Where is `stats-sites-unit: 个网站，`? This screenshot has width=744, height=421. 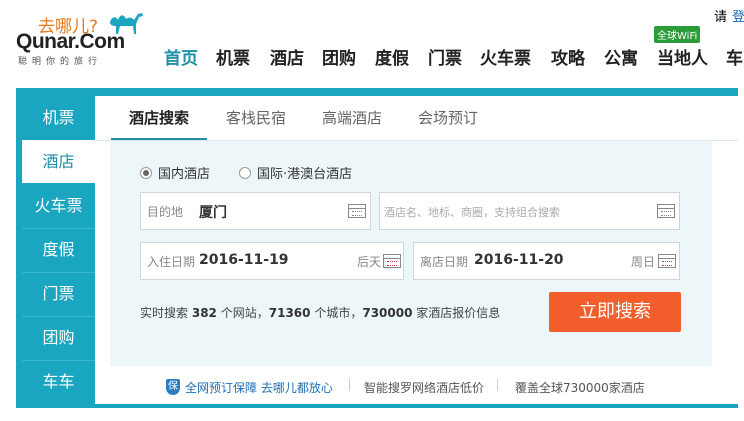
stats-sites-unit: 个网站， is located at coordinates (244, 313).